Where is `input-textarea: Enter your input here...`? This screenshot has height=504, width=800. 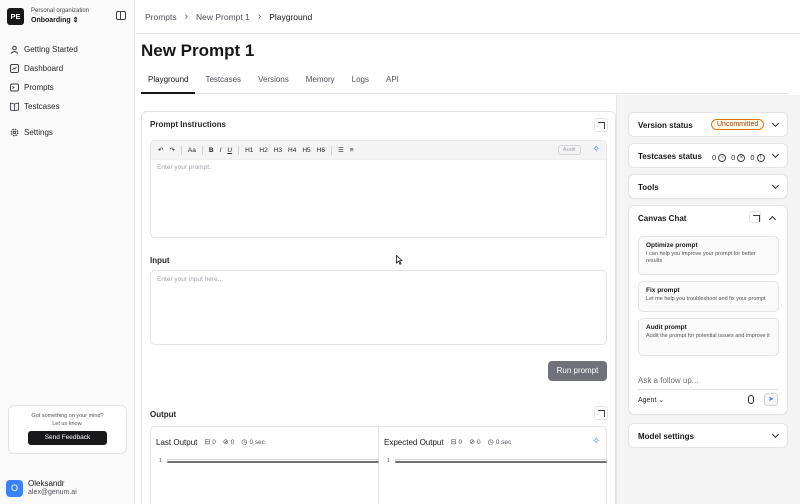 input-textarea: Enter your input here... is located at coordinates (378, 307).